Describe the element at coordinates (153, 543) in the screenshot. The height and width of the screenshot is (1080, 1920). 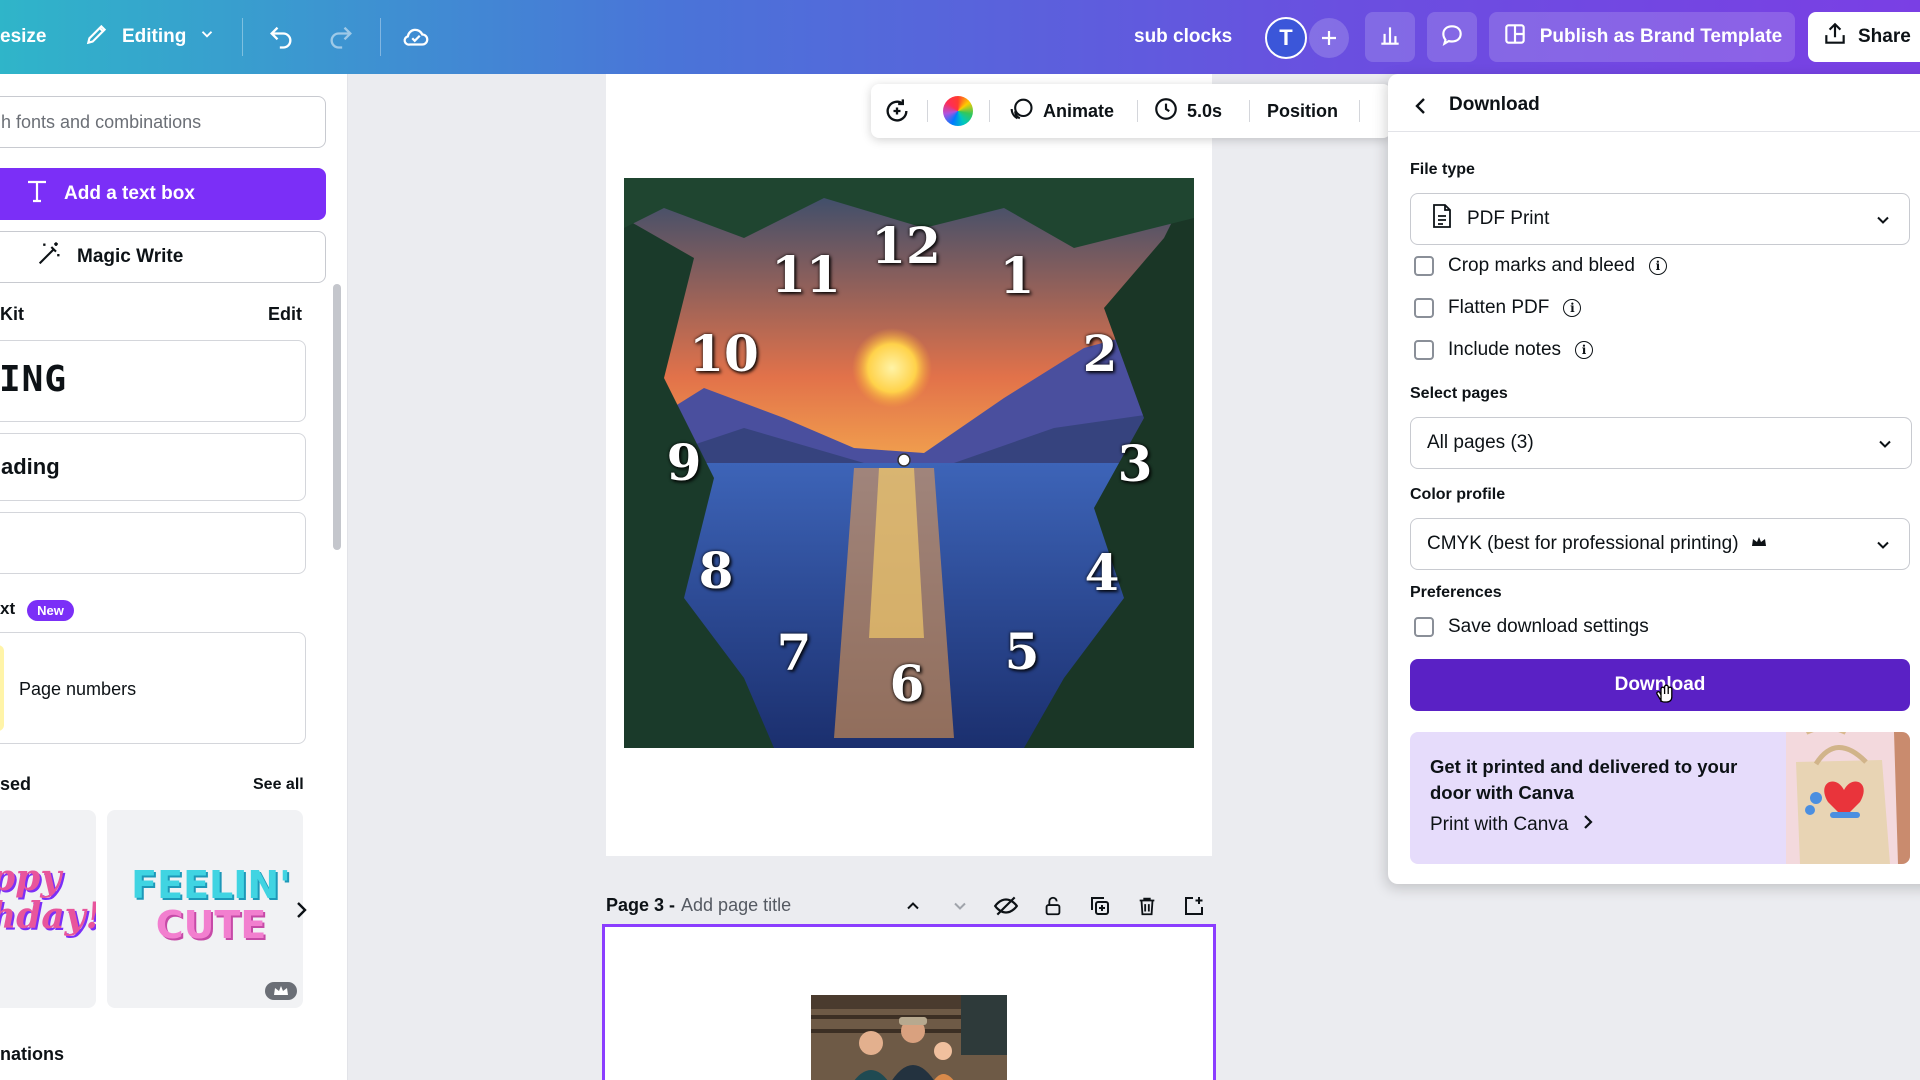
I see `brand-body-style` at that location.